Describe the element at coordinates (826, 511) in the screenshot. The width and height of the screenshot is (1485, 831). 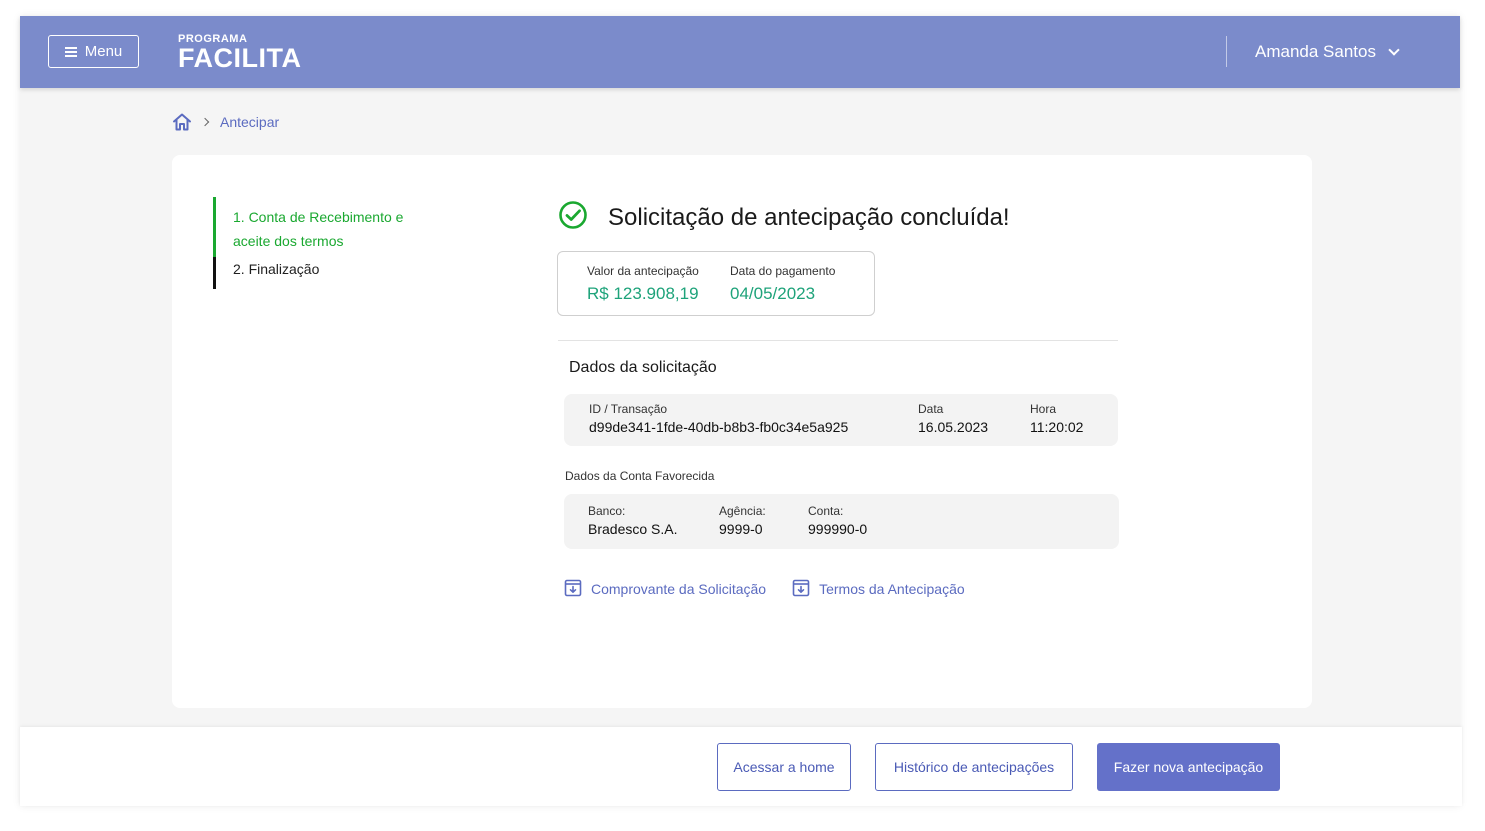
I see `account-label: Conta:` at that location.